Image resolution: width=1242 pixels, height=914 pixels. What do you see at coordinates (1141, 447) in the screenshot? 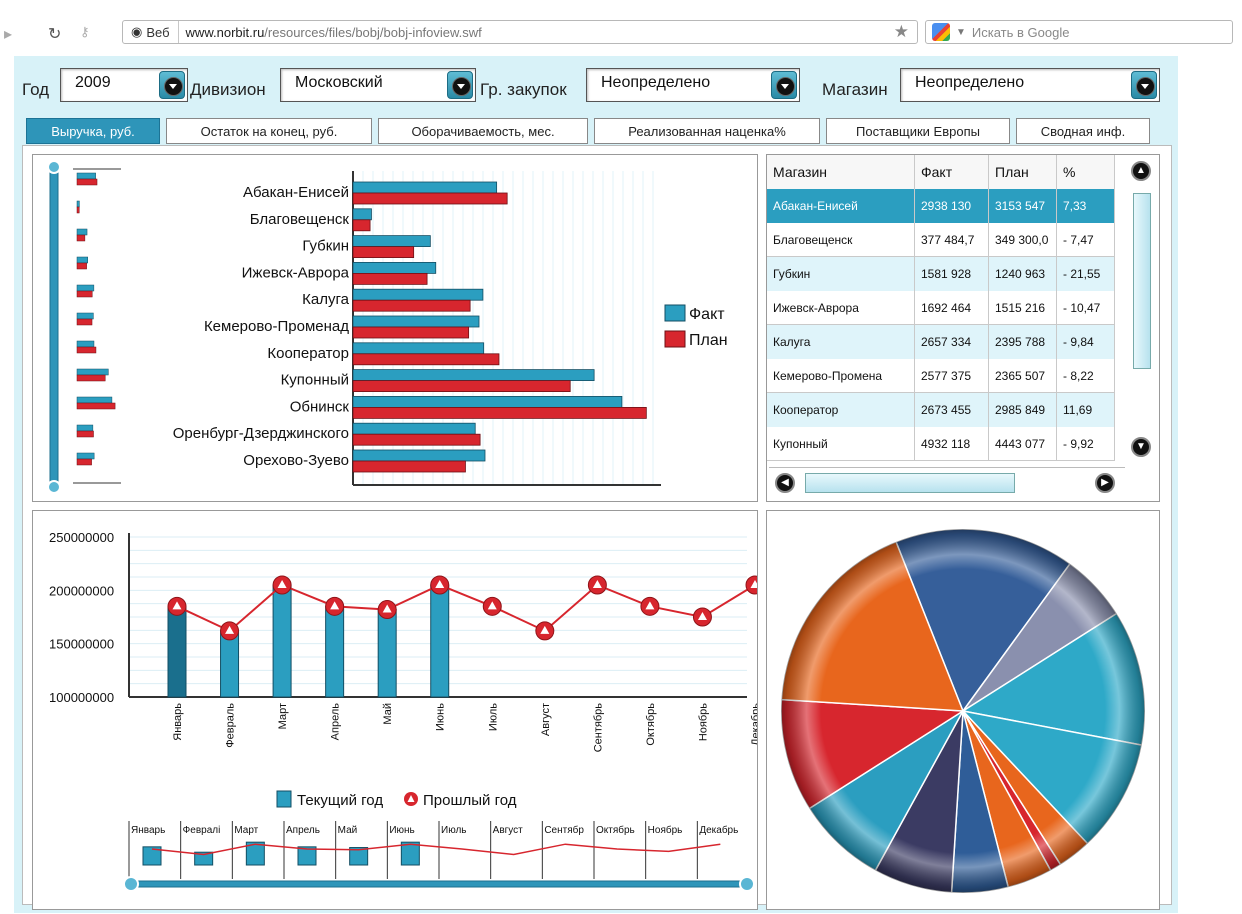
I see `scroll-down-icon: ▼` at bounding box center [1141, 447].